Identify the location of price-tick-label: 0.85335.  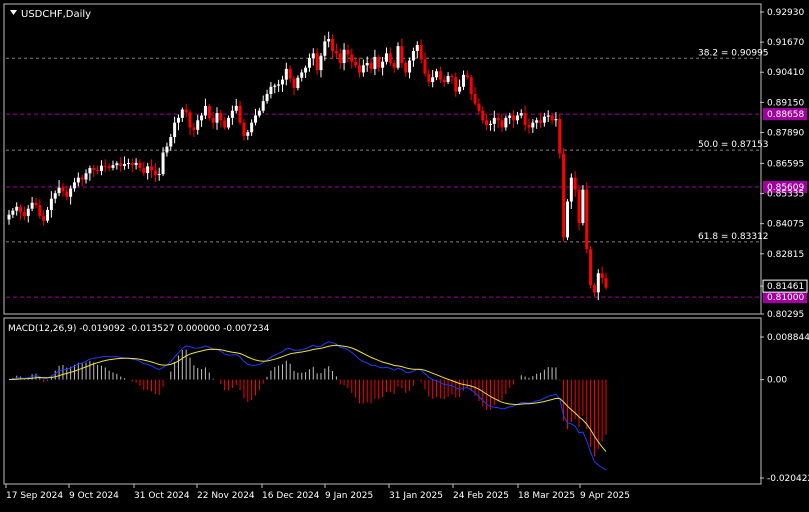
(785, 195).